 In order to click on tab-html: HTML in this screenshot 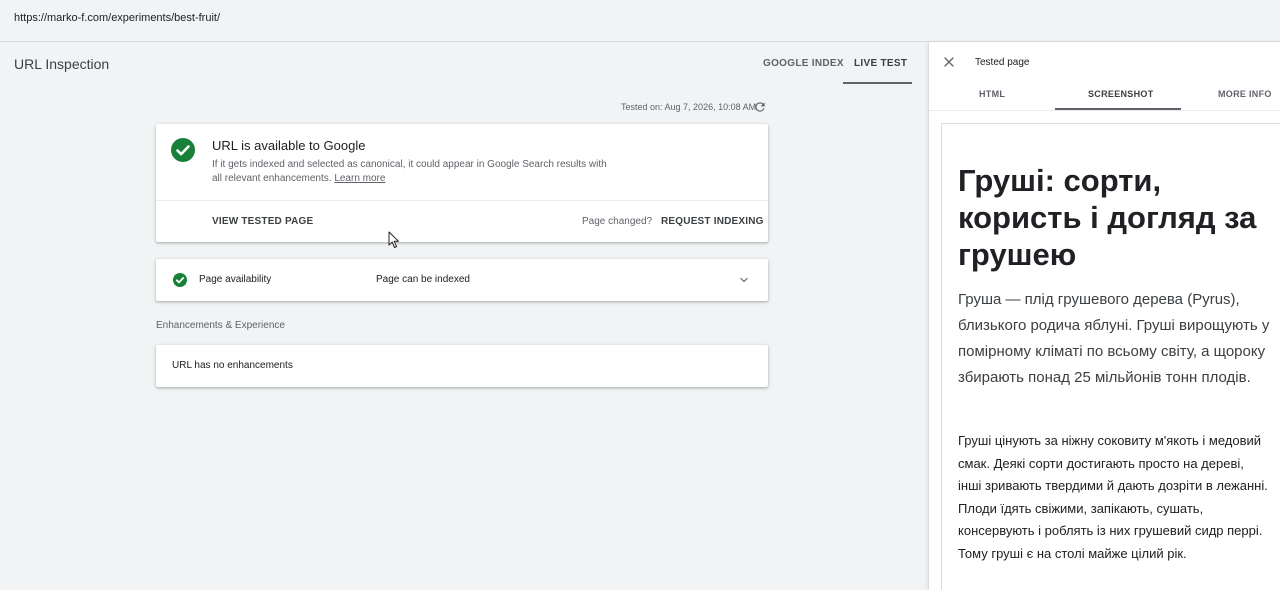, I will do `click(992, 94)`.